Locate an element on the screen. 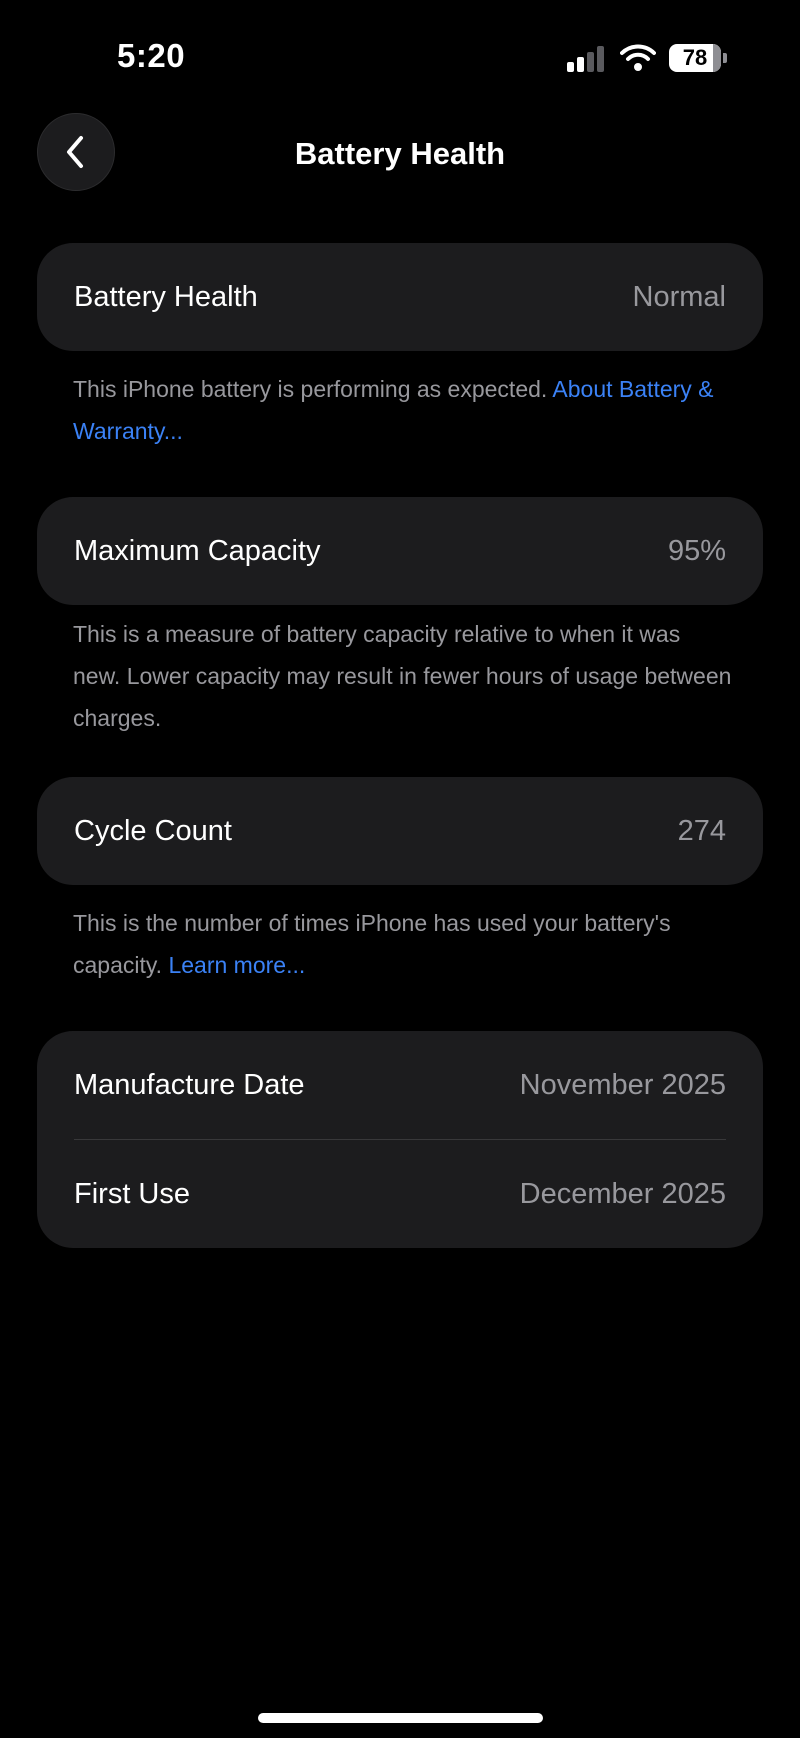 The width and height of the screenshot is (800, 1738). battery-health-value: Normal is located at coordinates (679, 296).